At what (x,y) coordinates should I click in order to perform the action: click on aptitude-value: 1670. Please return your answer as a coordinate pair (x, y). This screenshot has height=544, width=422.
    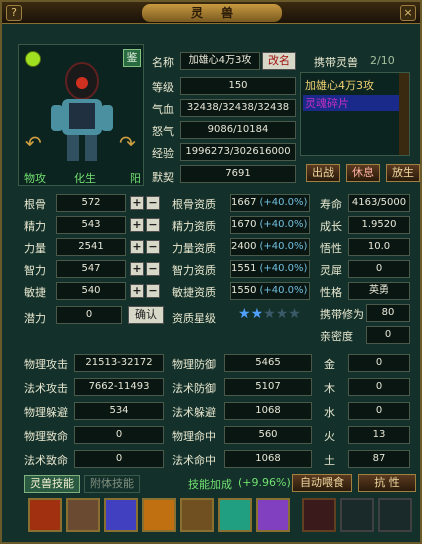
    Looking at the image, I should click on (244, 224).